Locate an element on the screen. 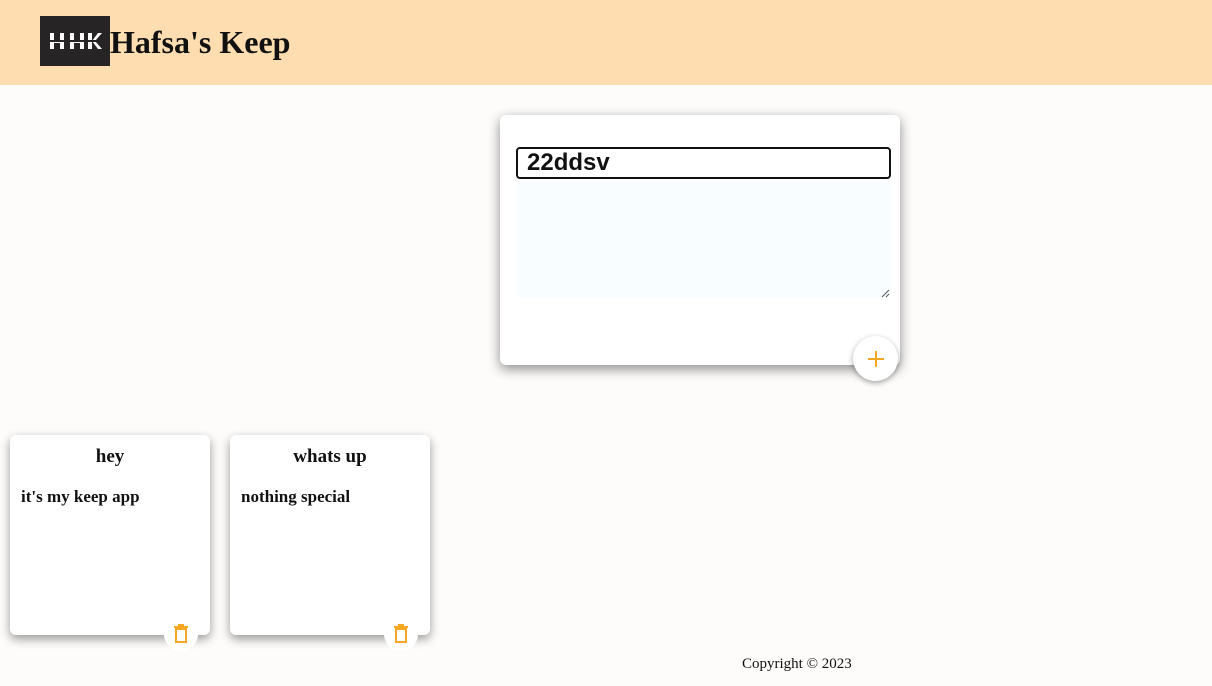  note-composer is located at coordinates (700, 240).